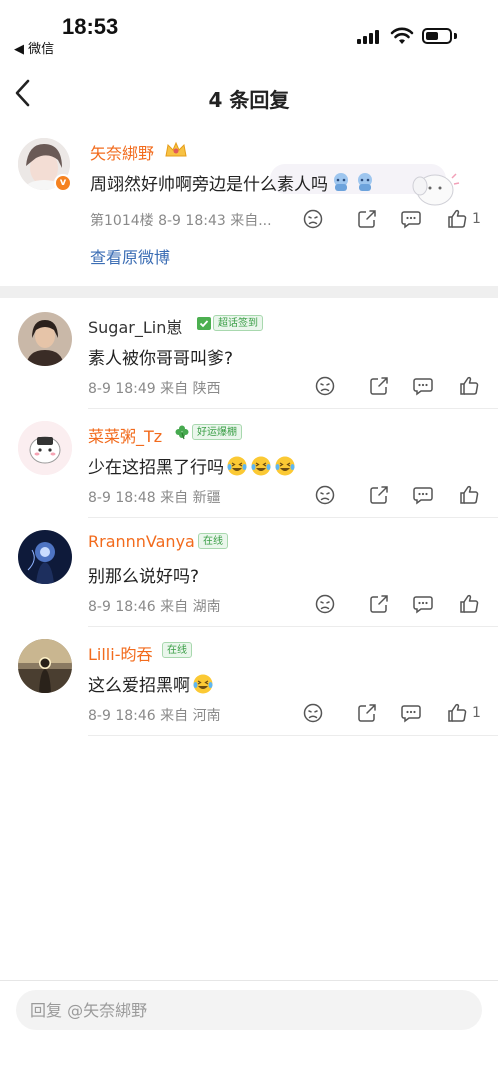 The image size is (498, 1080). Describe the element at coordinates (156, 468) in the screenshot. I see `reply-text-content: 少在这招黑了行吗` at that location.